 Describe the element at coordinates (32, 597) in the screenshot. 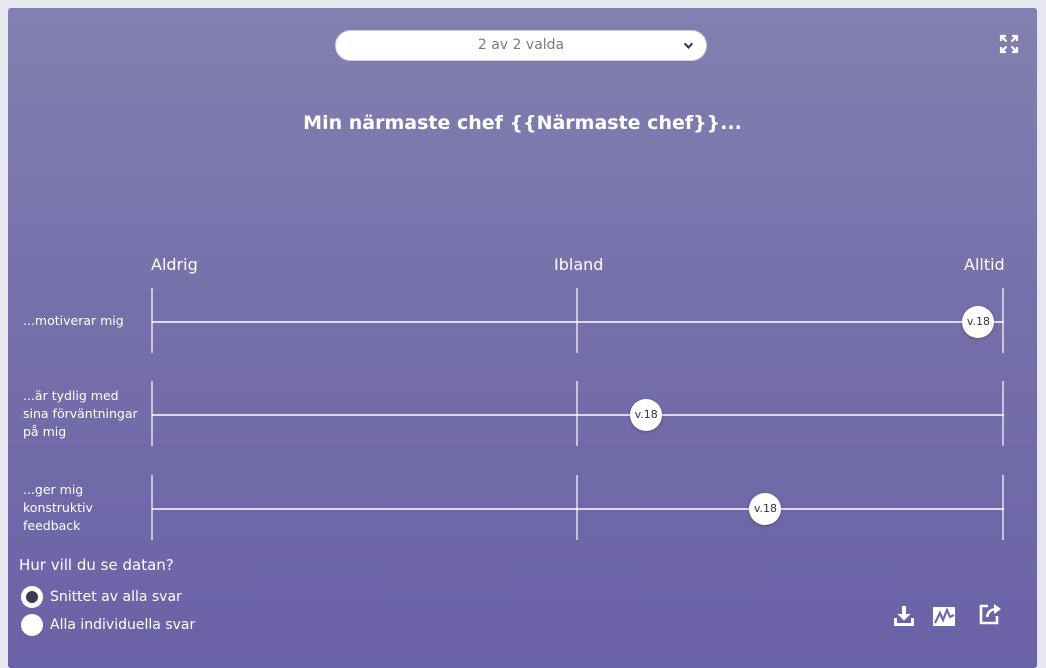

I see `radio-button-checked` at that location.